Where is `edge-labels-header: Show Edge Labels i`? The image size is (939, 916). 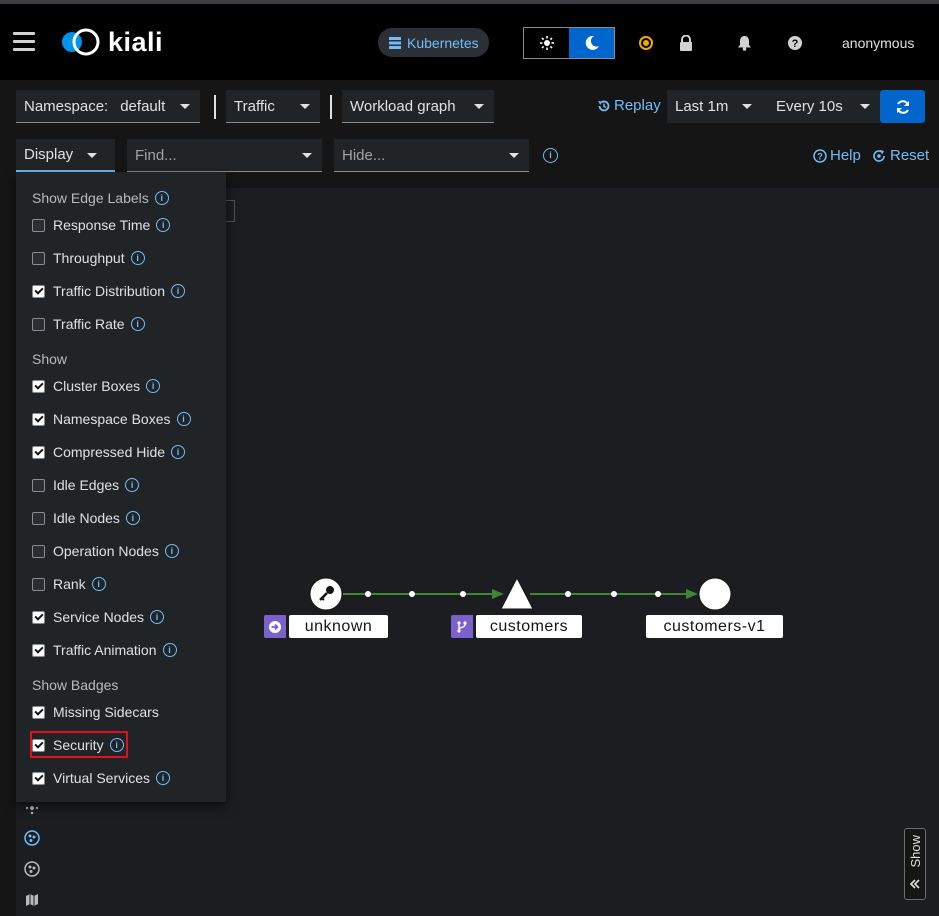
edge-labels-header: Show Edge Labels i is located at coordinates (100, 198).